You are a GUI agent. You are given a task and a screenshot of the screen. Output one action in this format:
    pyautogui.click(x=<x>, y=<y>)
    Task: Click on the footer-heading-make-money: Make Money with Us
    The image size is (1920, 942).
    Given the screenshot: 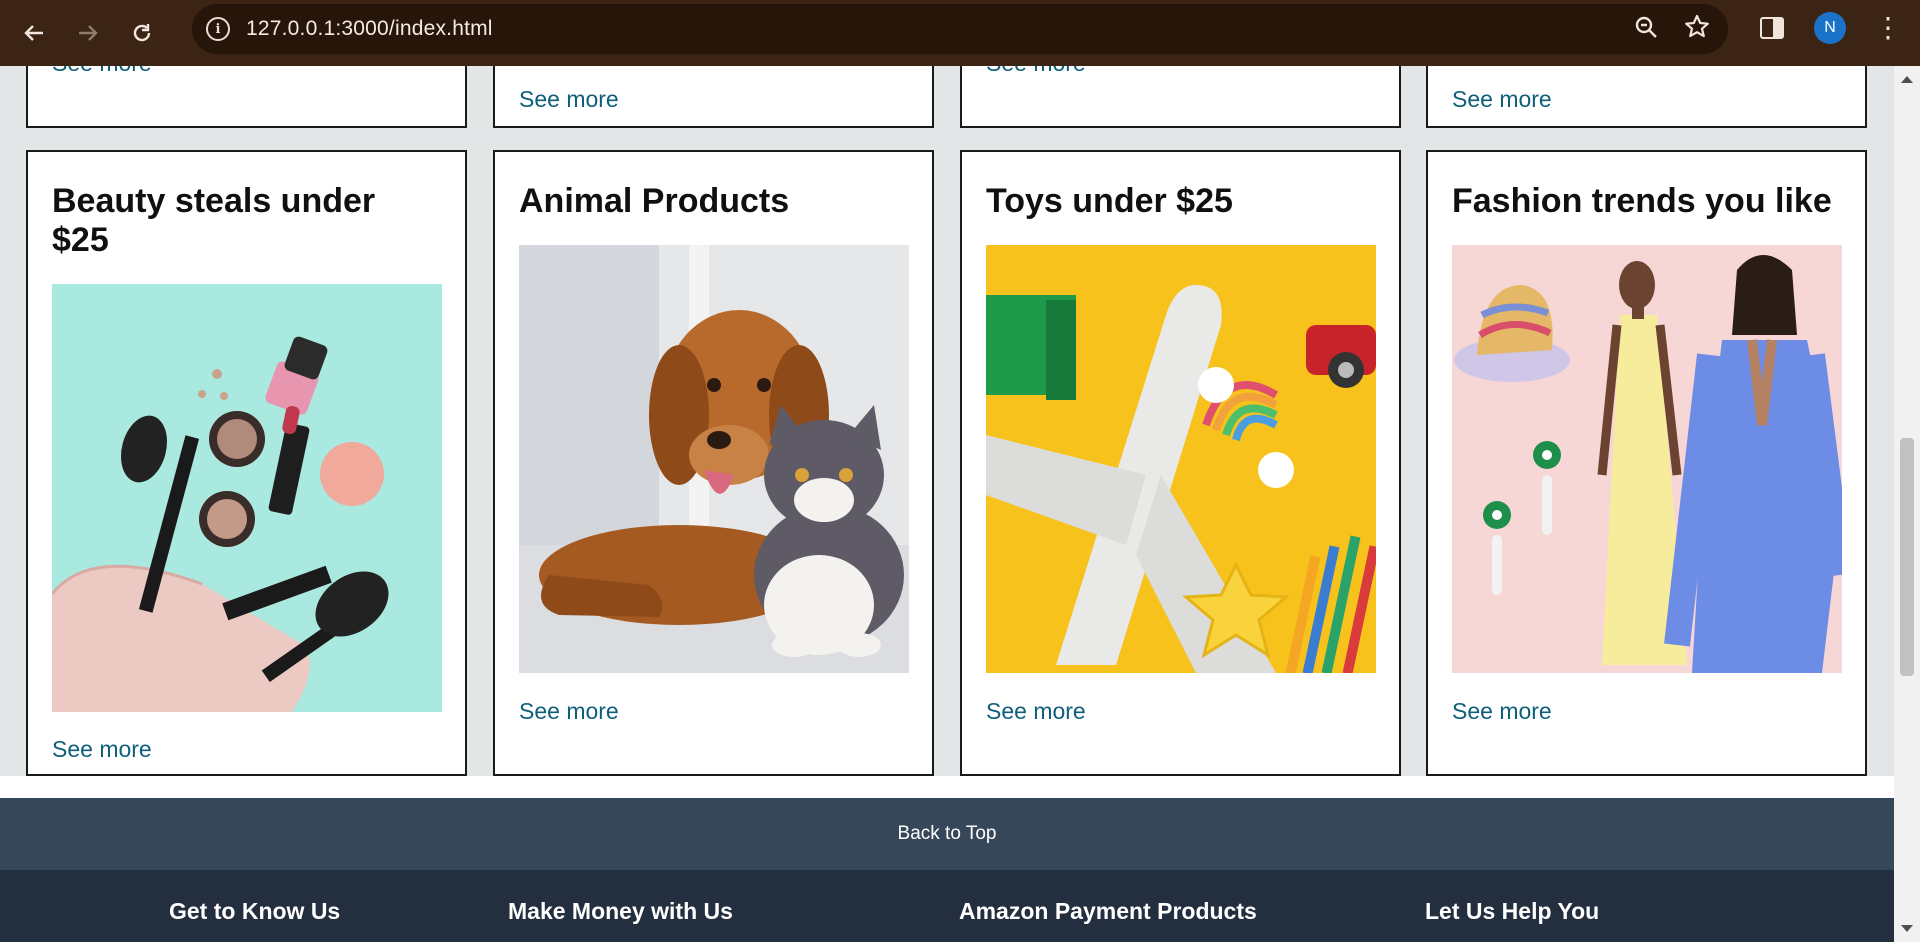 What is the action you would take?
    pyautogui.click(x=620, y=911)
    